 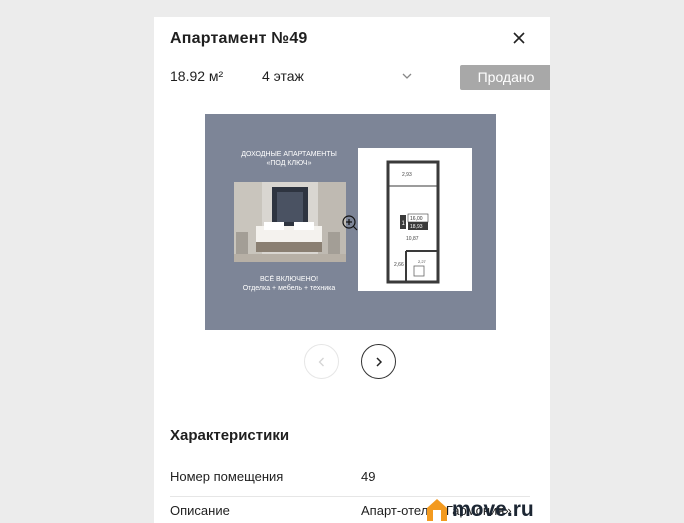 I want to click on dim-mid: 10,87, so click(x=412, y=239).